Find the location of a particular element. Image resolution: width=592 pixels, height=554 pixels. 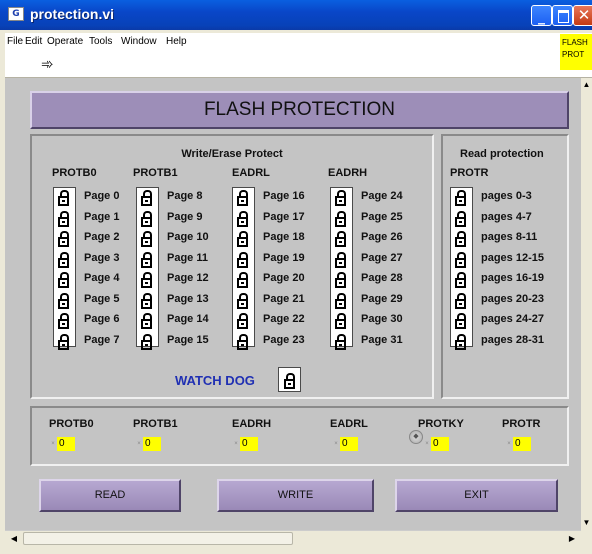

menu-tools: Tools is located at coordinates (100, 41).